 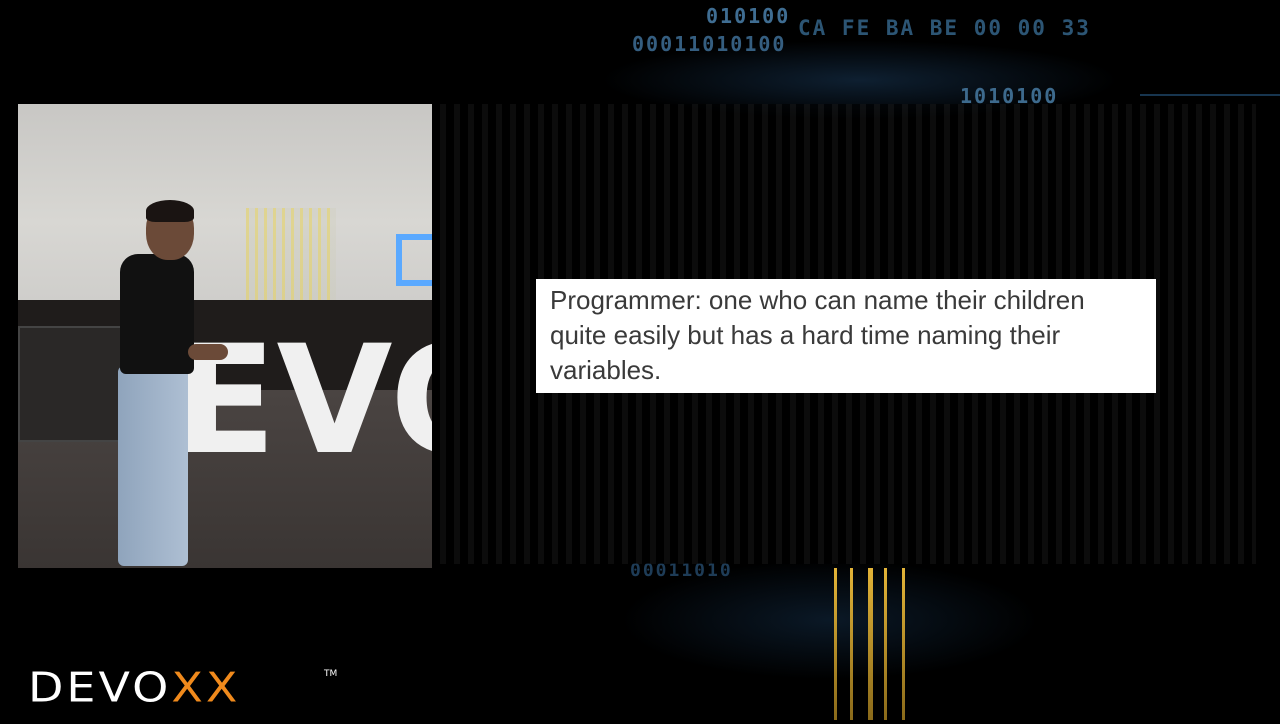 What do you see at coordinates (76, 384) in the screenshot?
I see `stage-monitor` at bounding box center [76, 384].